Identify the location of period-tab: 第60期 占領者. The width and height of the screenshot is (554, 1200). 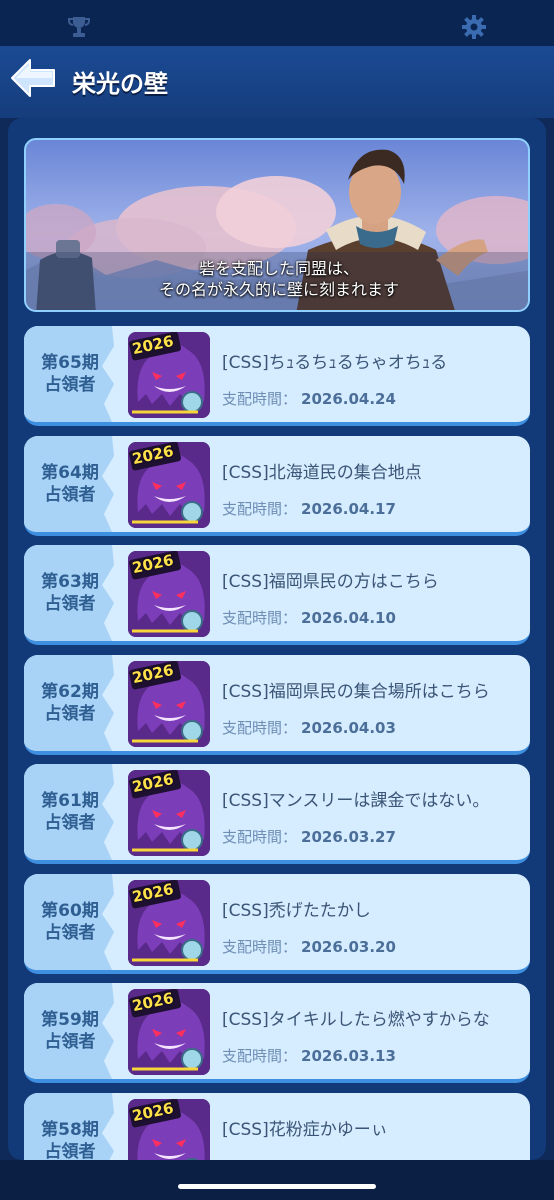
(72, 921).